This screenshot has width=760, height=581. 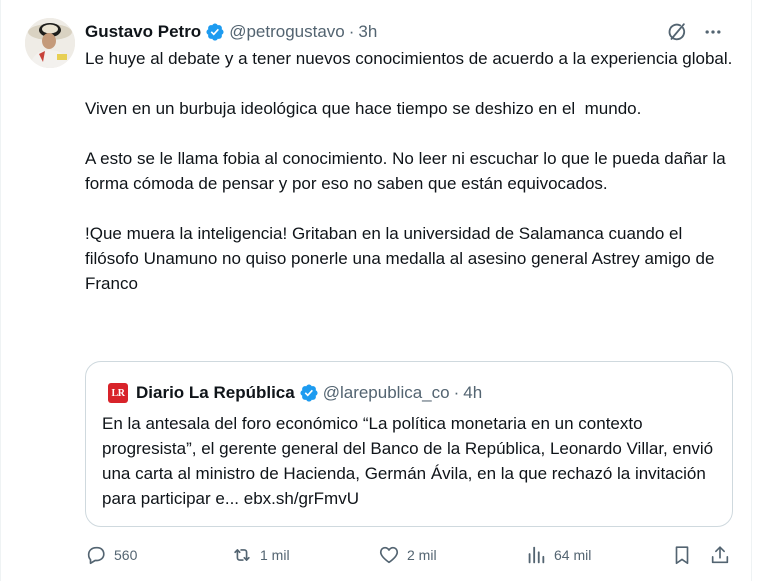 I want to click on views-chart-icon, so click(x=536, y=555).